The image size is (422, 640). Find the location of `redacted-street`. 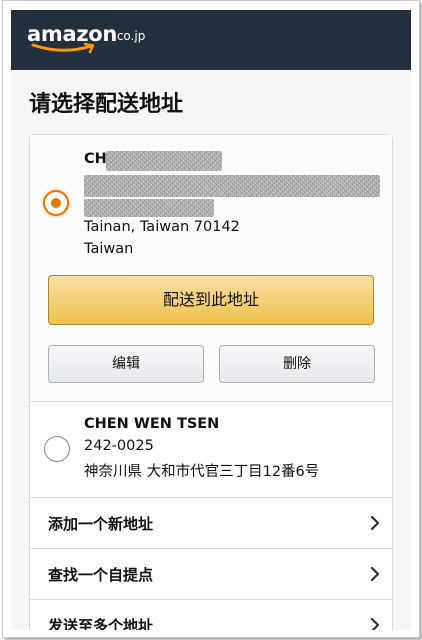

redacted-street is located at coordinates (232, 186).